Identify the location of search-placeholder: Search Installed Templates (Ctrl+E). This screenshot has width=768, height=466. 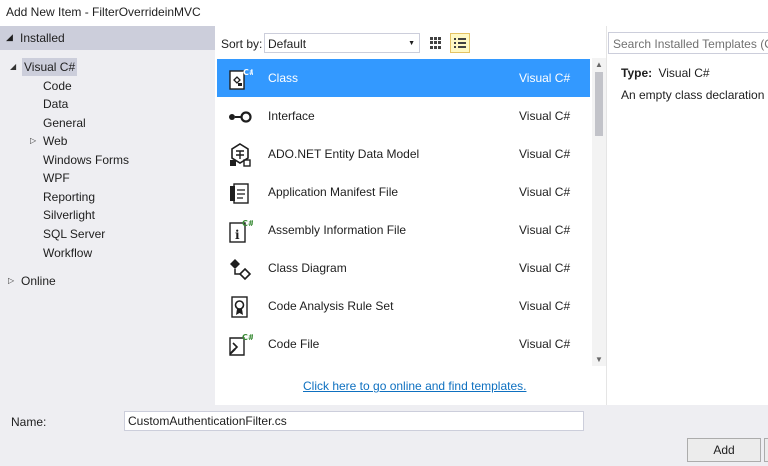
(690, 44).